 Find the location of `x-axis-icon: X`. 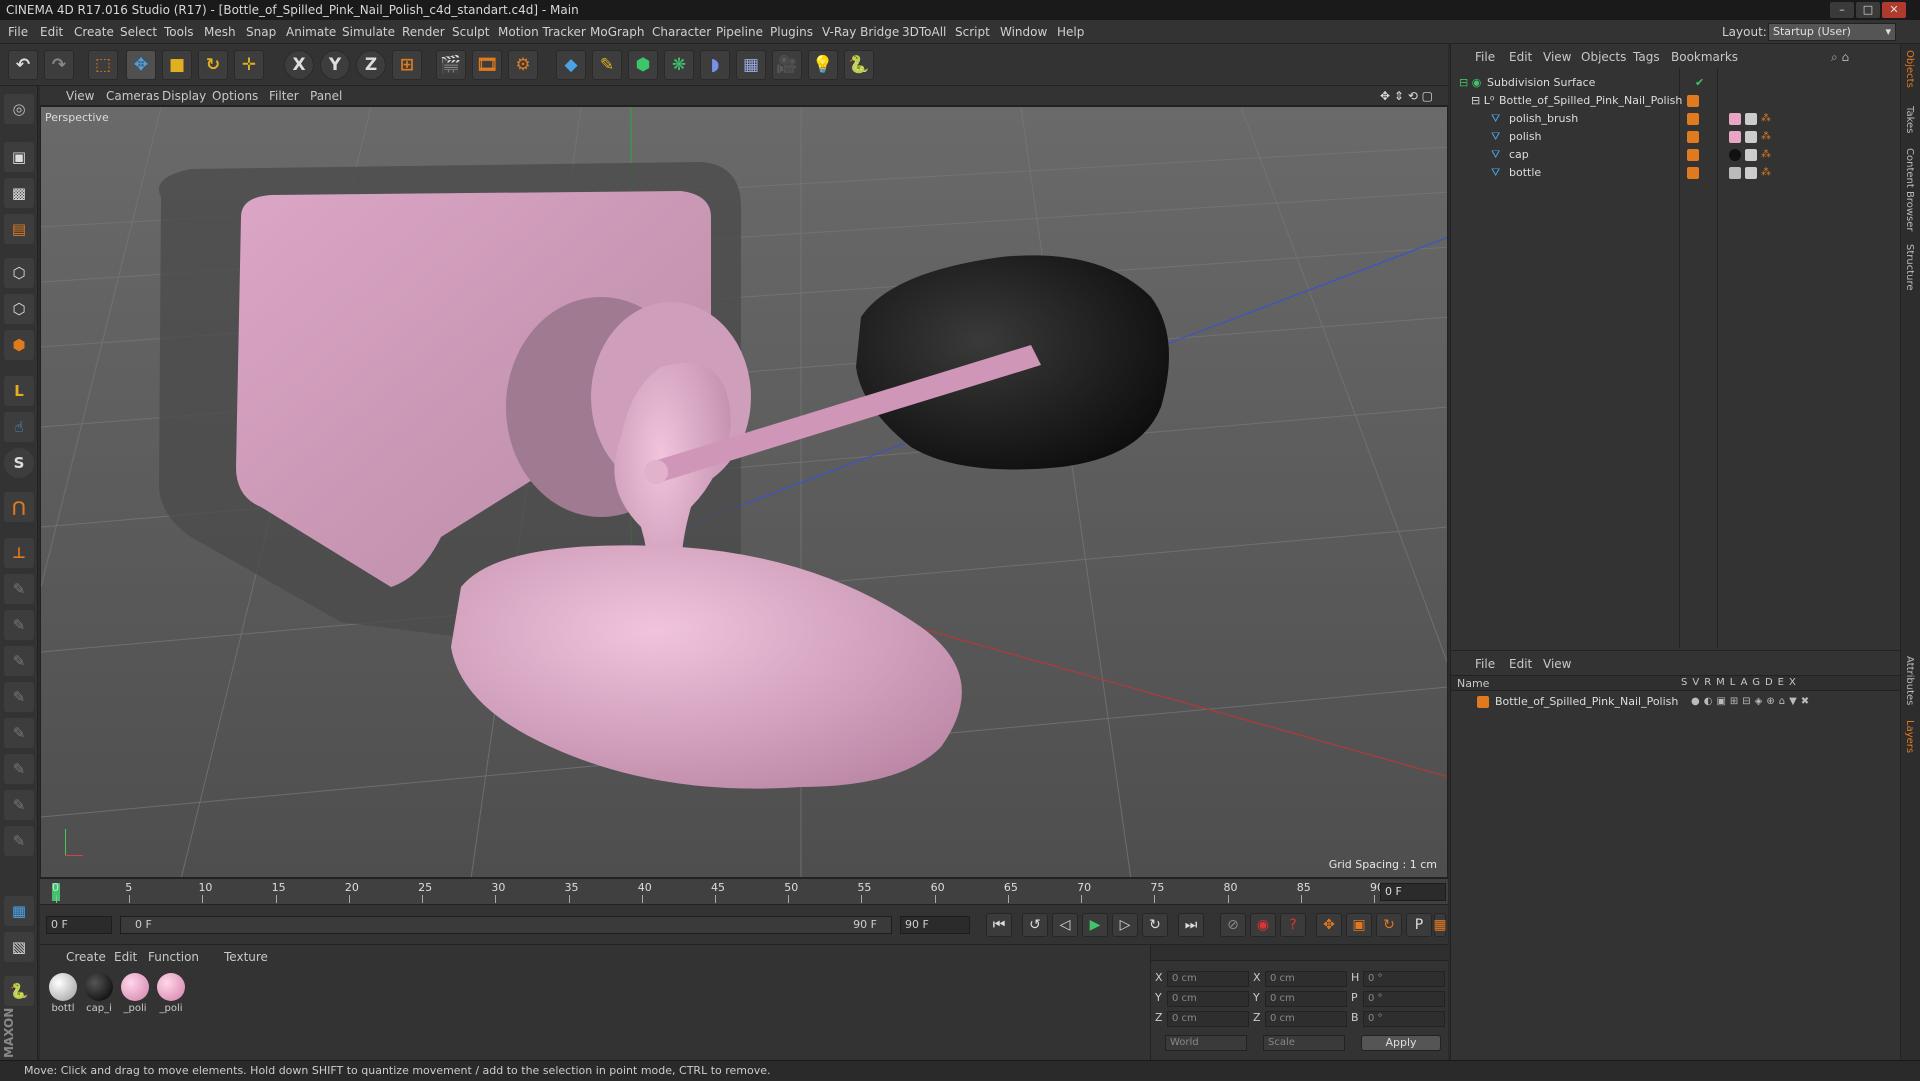

x-axis-icon: X is located at coordinates (299, 65).